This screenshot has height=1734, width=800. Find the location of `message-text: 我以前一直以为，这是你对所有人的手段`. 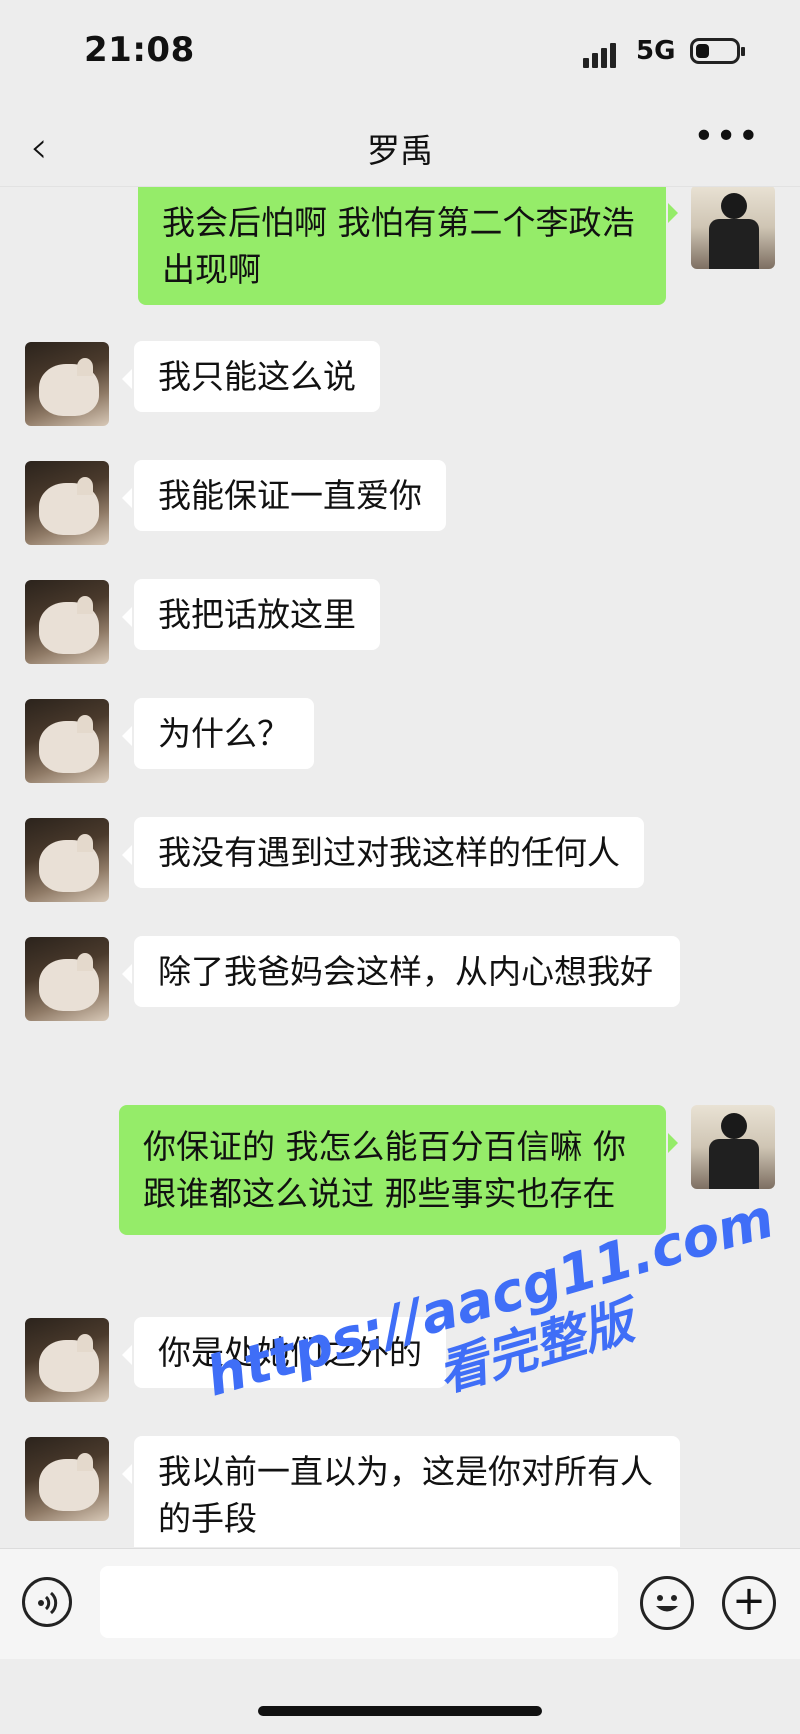

message-text: 我以前一直以为，这是你对所有人的手段 is located at coordinates (405, 1495).